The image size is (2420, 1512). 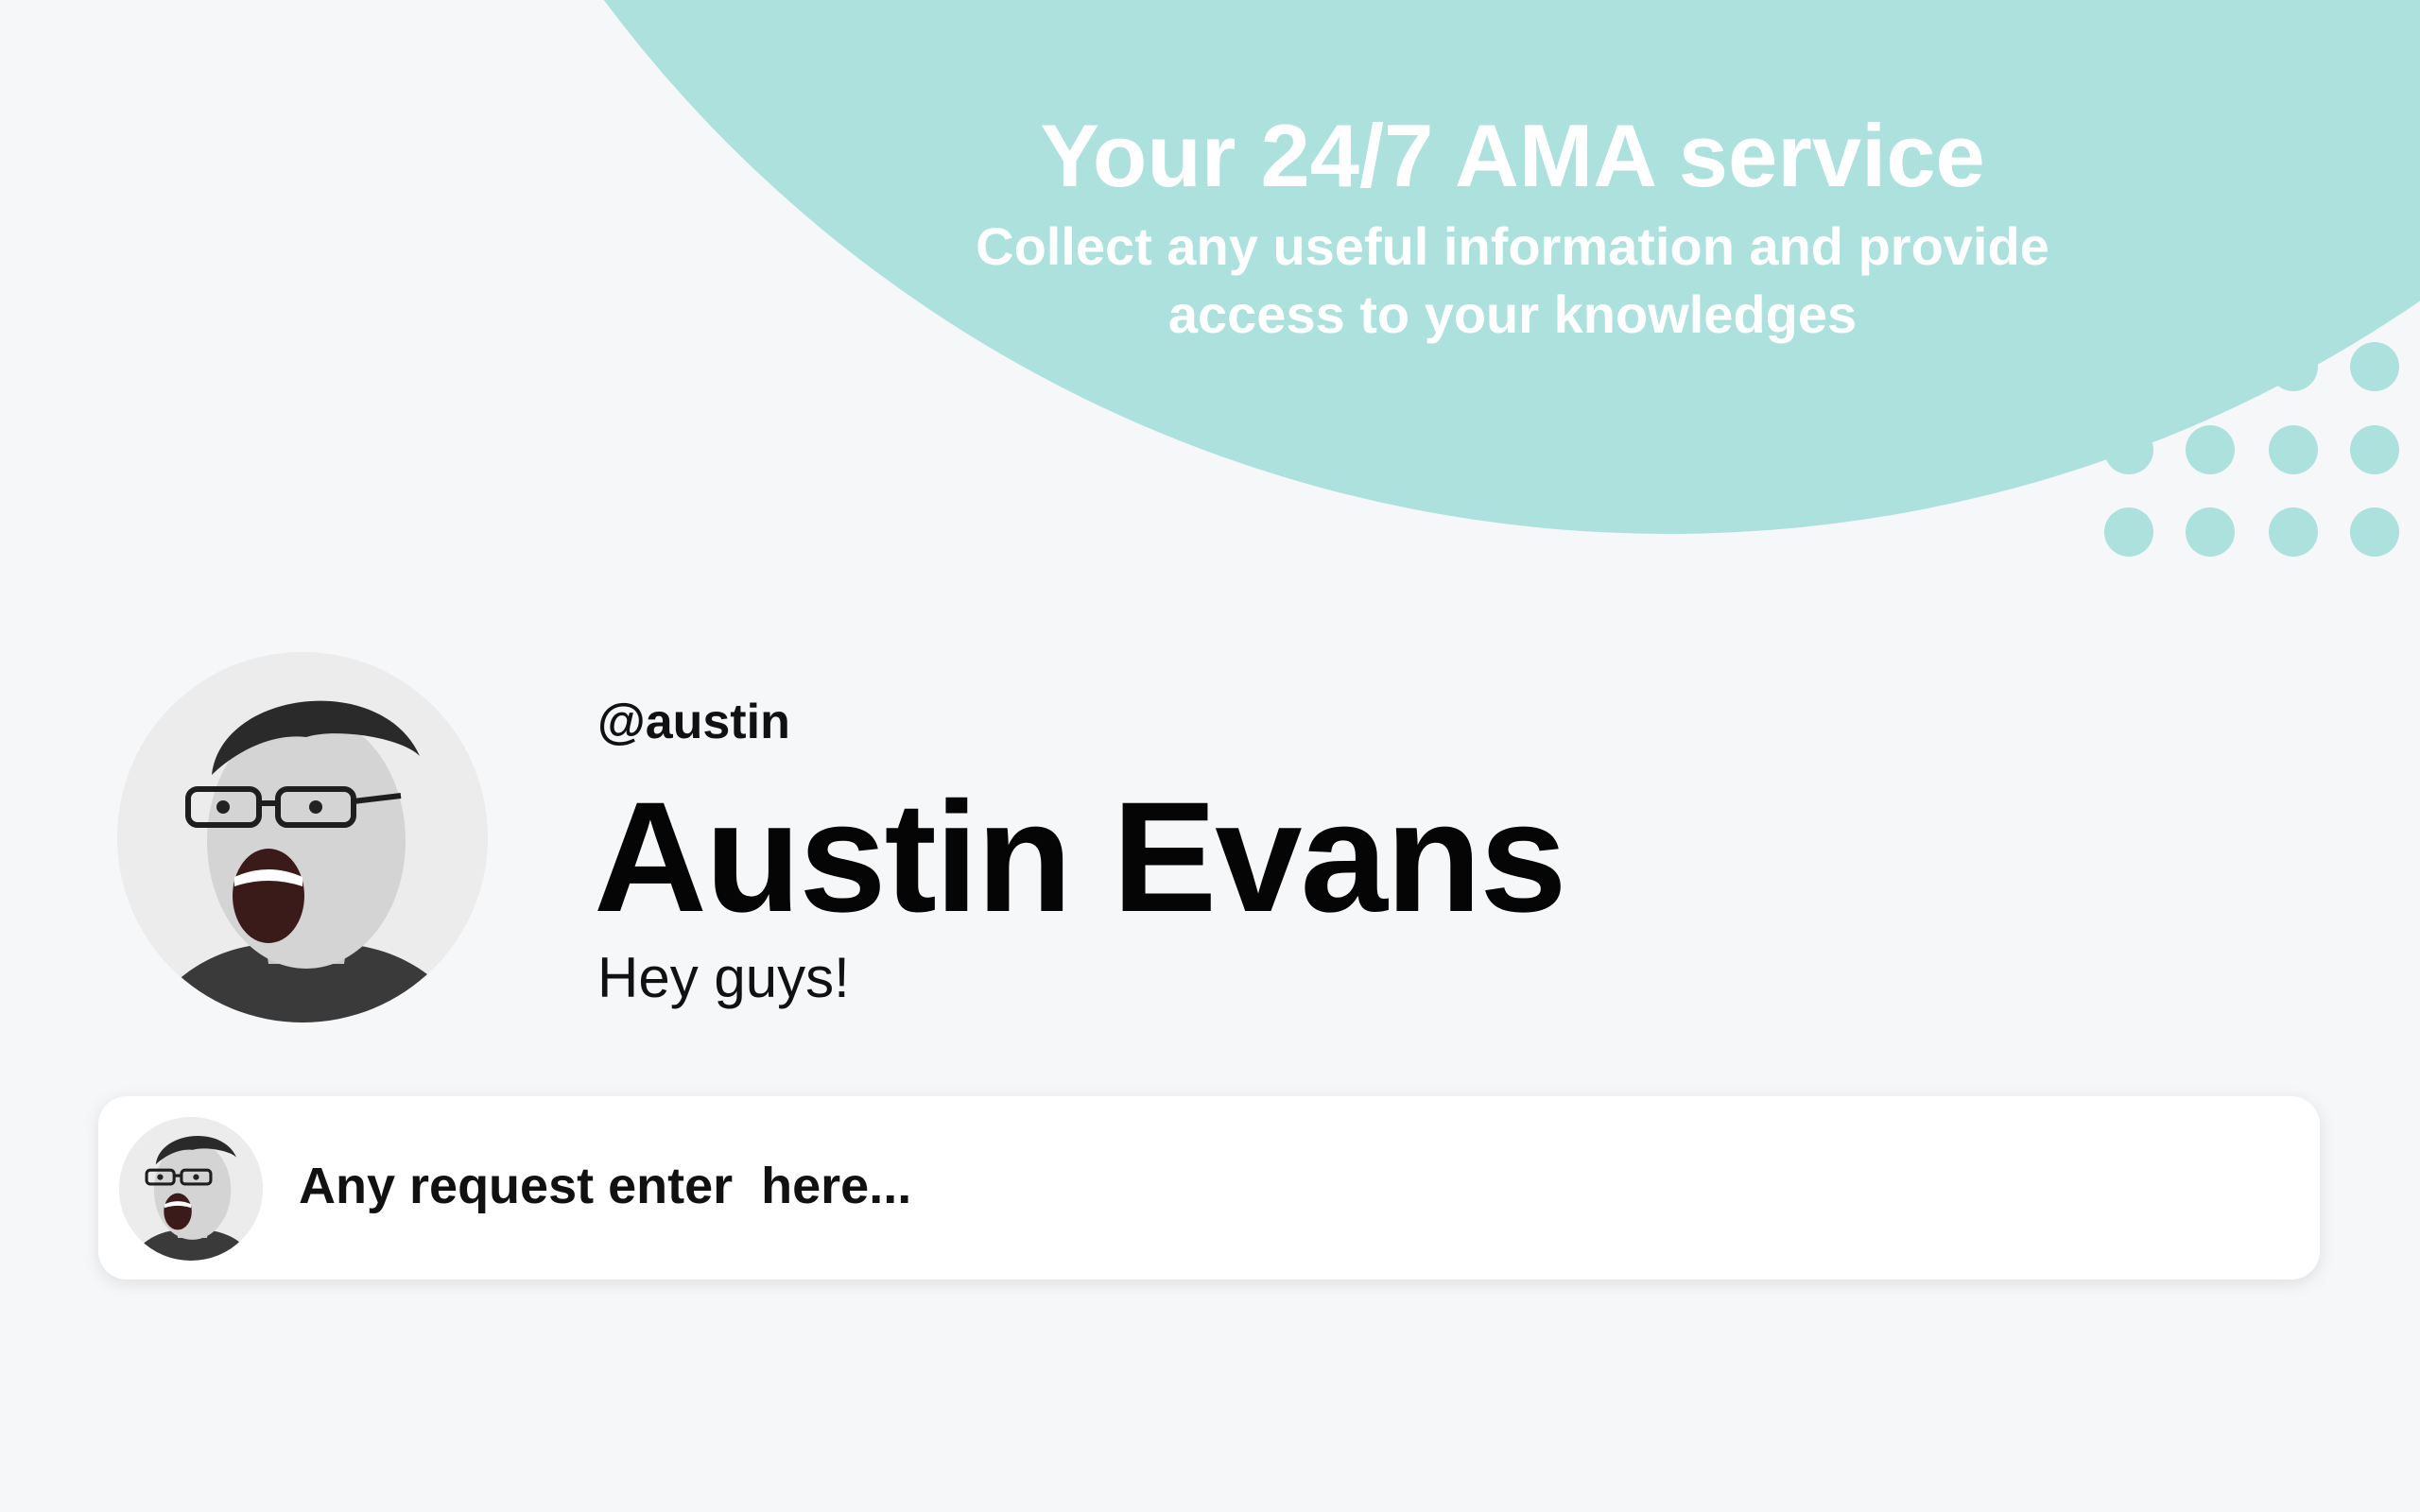 What do you see at coordinates (1282, 1186) in the screenshot?
I see `request-input` at bounding box center [1282, 1186].